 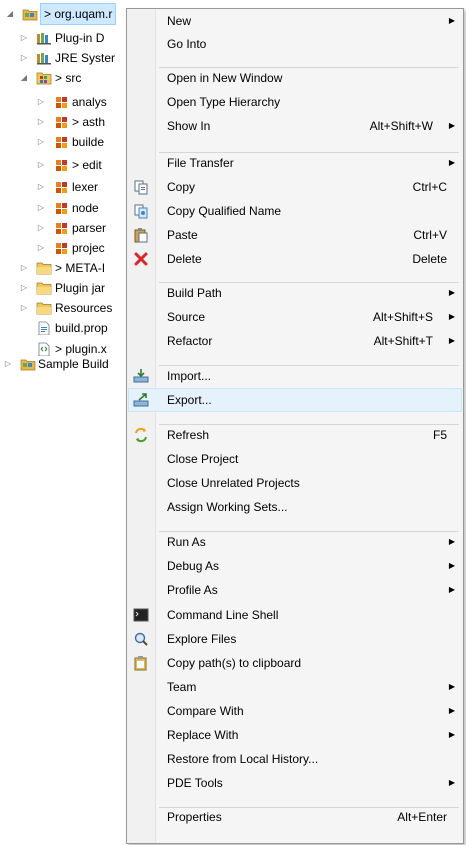 What do you see at coordinates (63, 14) in the screenshot?
I see `tree-item: ◢ > org.uqam.r` at bounding box center [63, 14].